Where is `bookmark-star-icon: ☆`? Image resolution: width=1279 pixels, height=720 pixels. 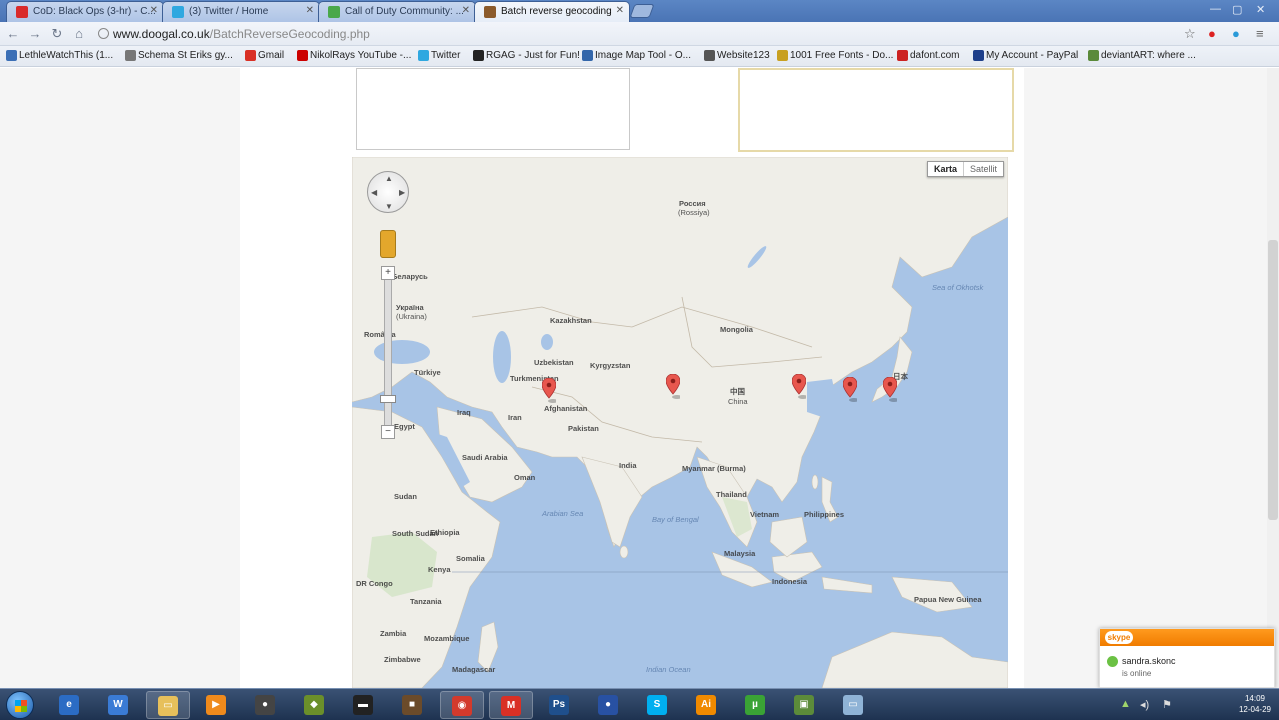 bookmark-star-icon: ☆ is located at coordinates (1190, 34).